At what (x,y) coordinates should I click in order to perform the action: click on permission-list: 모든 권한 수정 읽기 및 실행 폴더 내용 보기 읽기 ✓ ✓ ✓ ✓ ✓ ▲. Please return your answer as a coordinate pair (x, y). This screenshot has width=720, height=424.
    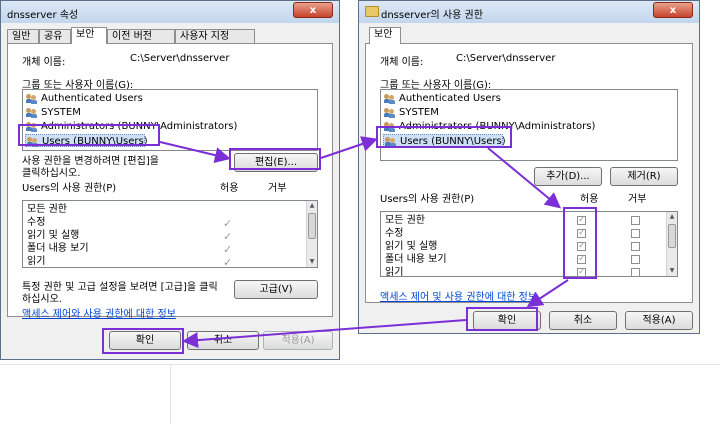
    Looking at the image, I should click on (529, 244).